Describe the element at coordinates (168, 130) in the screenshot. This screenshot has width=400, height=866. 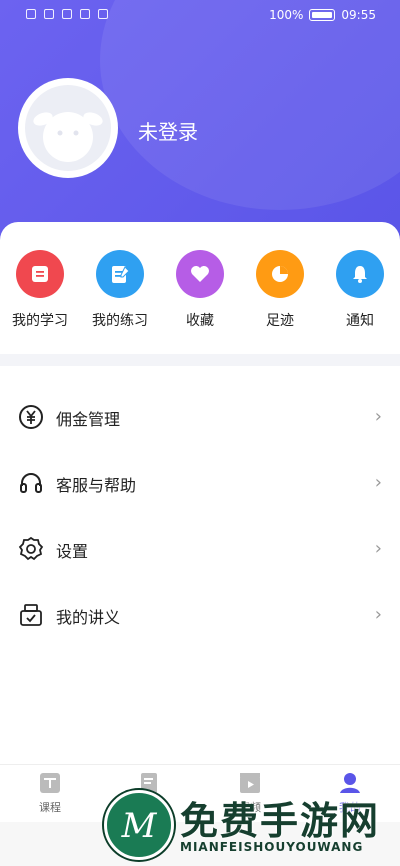
I see `login-status: 未登录` at that location.